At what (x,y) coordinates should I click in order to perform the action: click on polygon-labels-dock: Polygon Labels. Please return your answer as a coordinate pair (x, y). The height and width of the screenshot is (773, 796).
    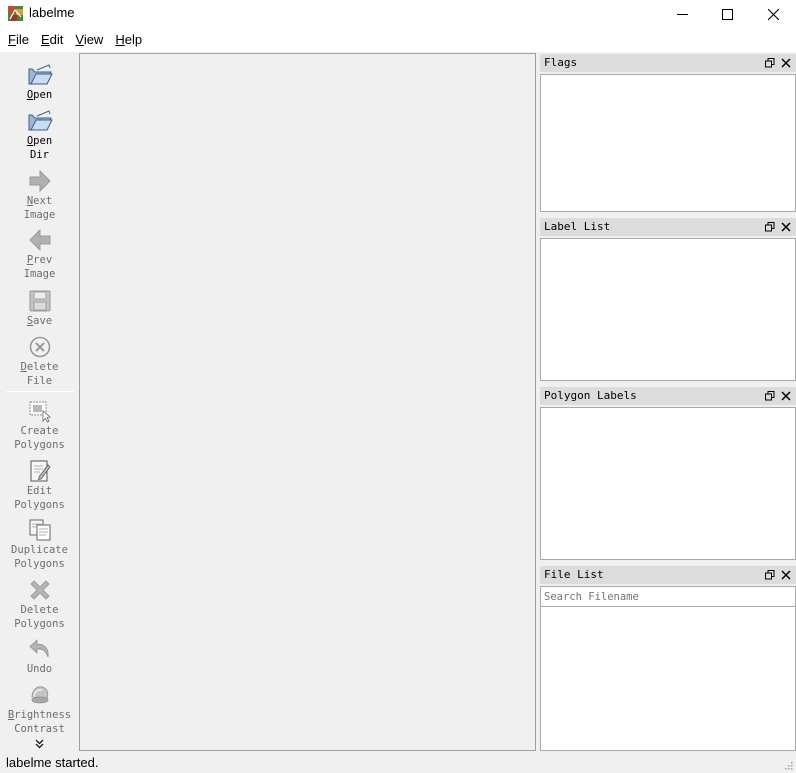
    Looking at the image, I should click on (667, 474).